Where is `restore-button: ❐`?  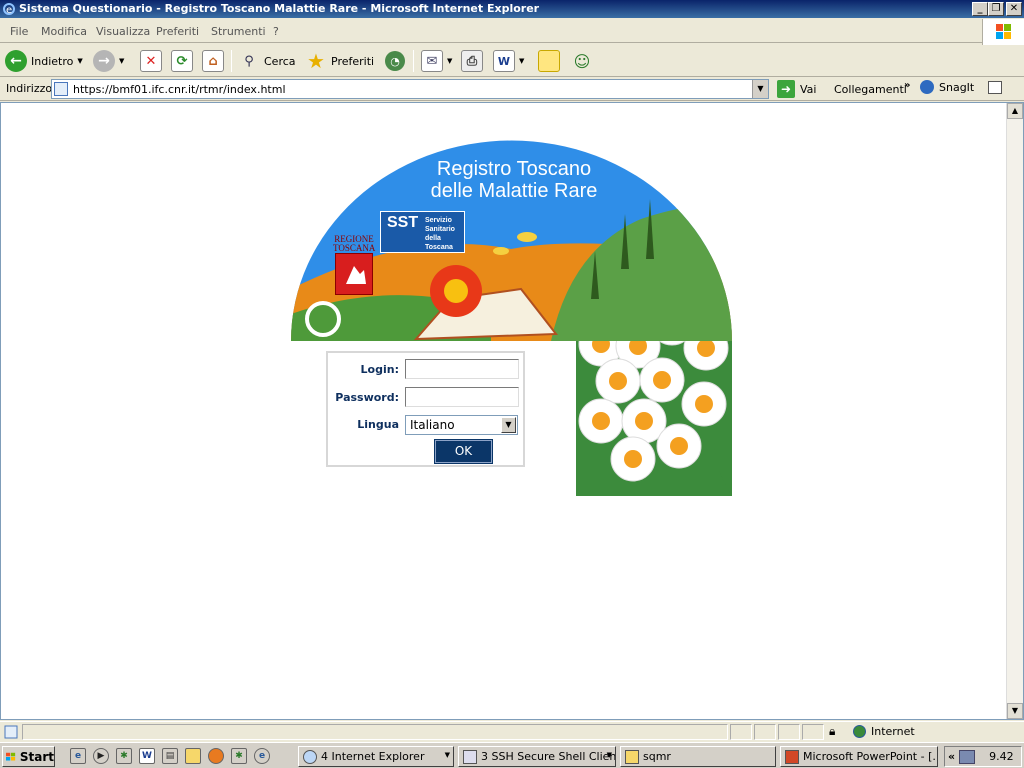
restore-button: ❐ is located at coordinates (996, 9).